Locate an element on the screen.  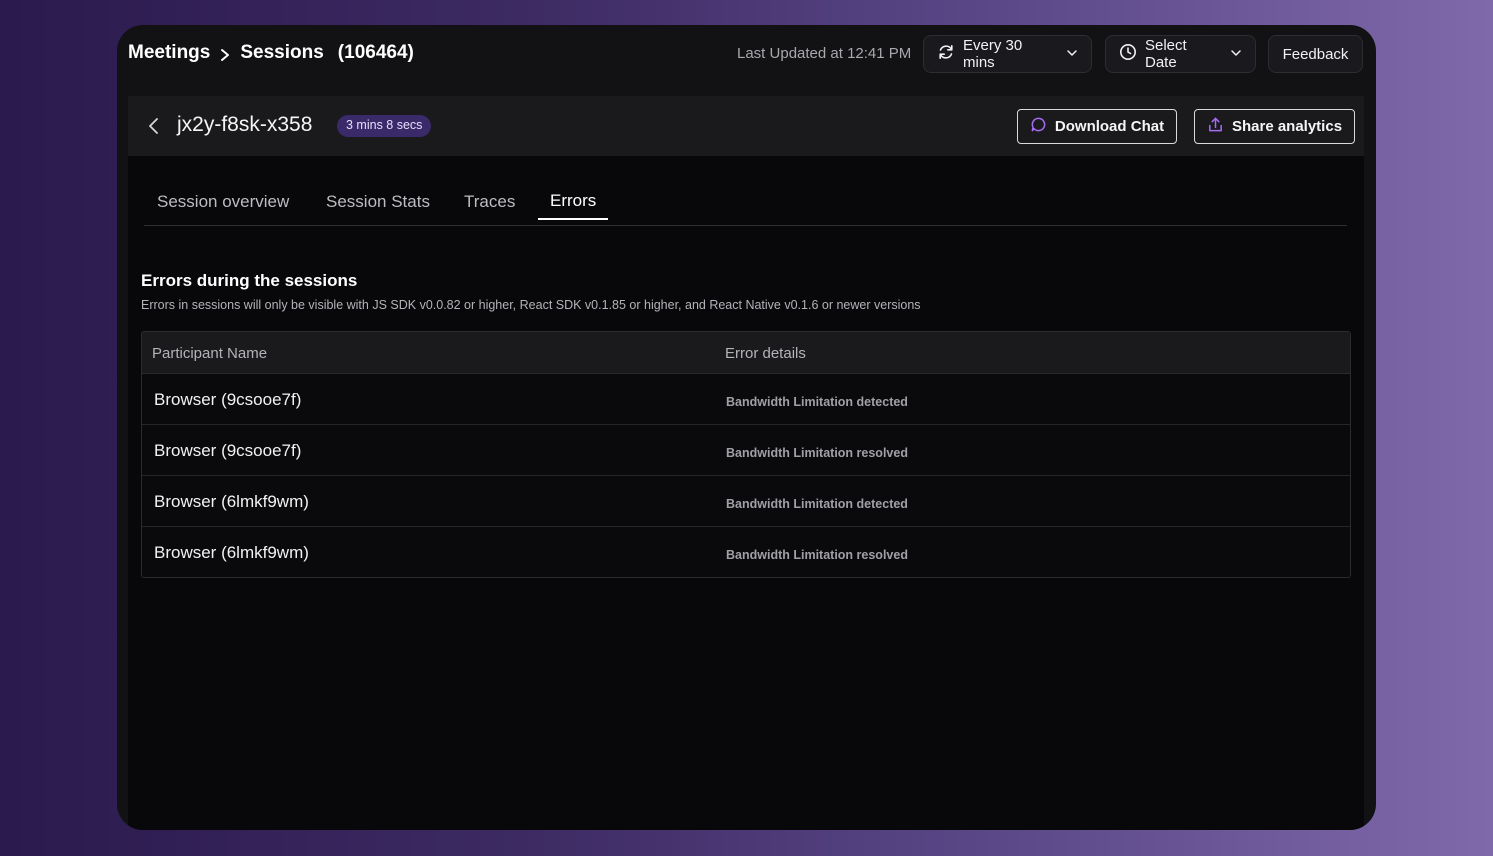
clock-icon is located at coordinates (1128, 54).